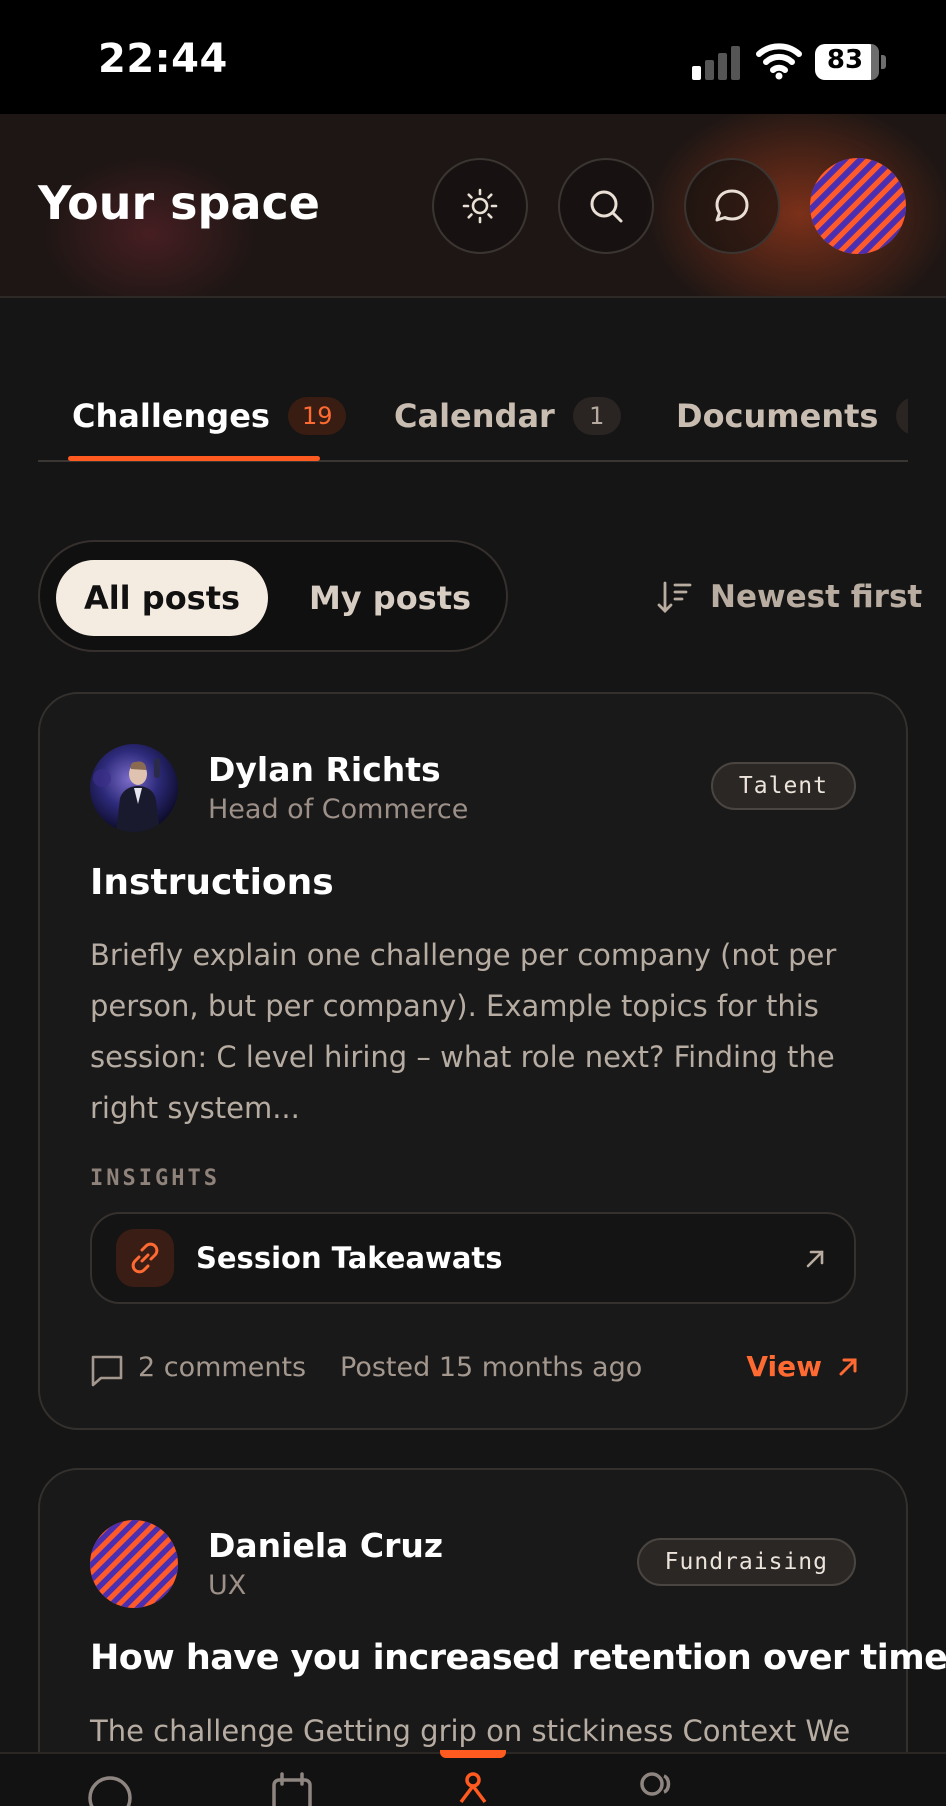 The image size is (946, 1806). I want to click on comment-icon, so click(107, 1371).